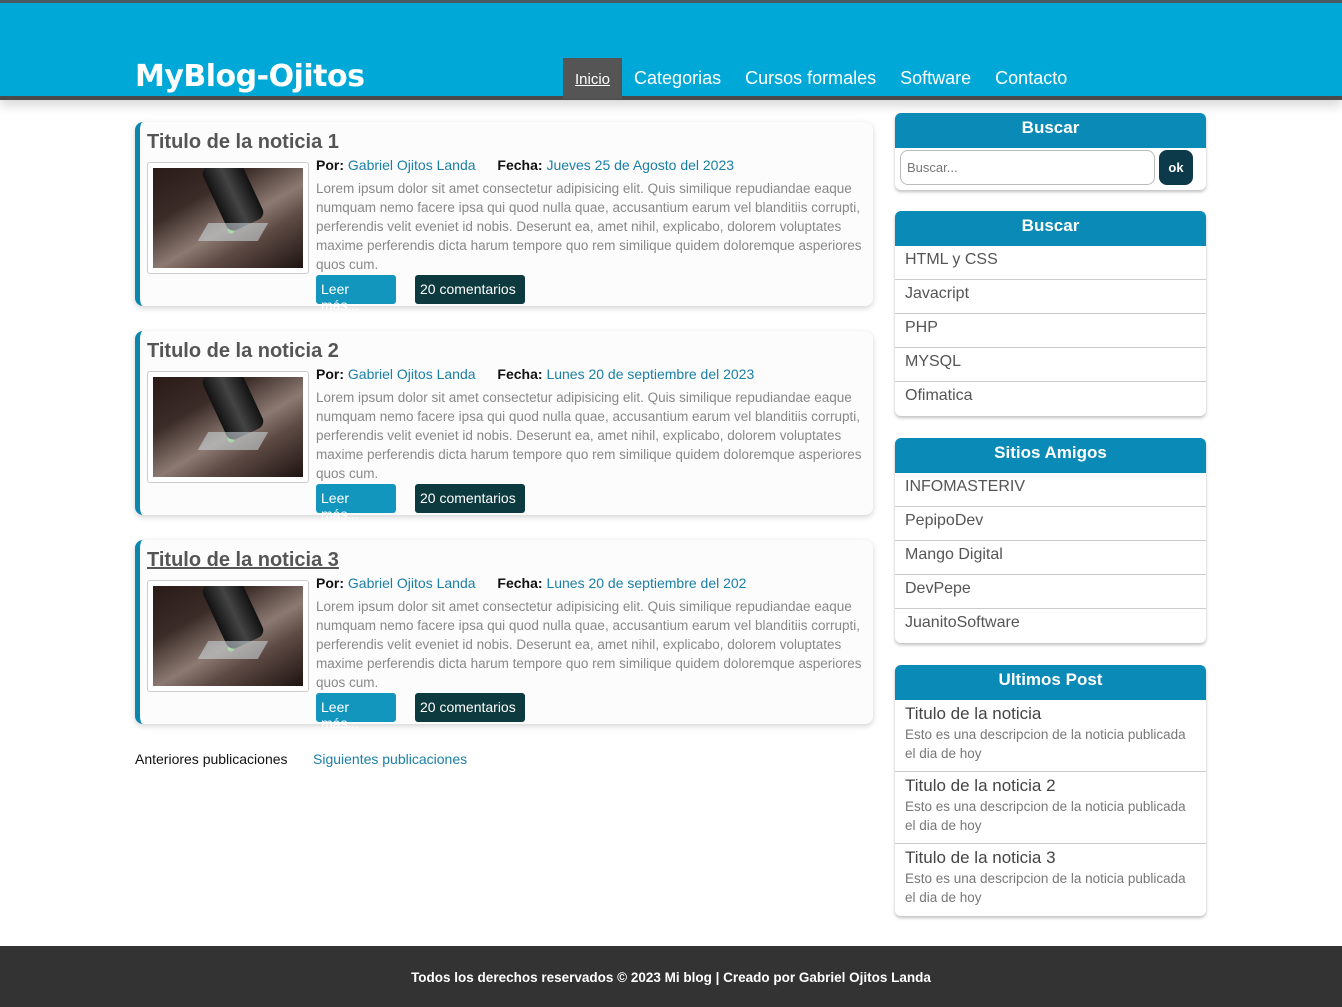 This screenshot has height=1007, width=1342. I want to click on latest-post-title: Titulo de la noticia, so click(1050, 714).